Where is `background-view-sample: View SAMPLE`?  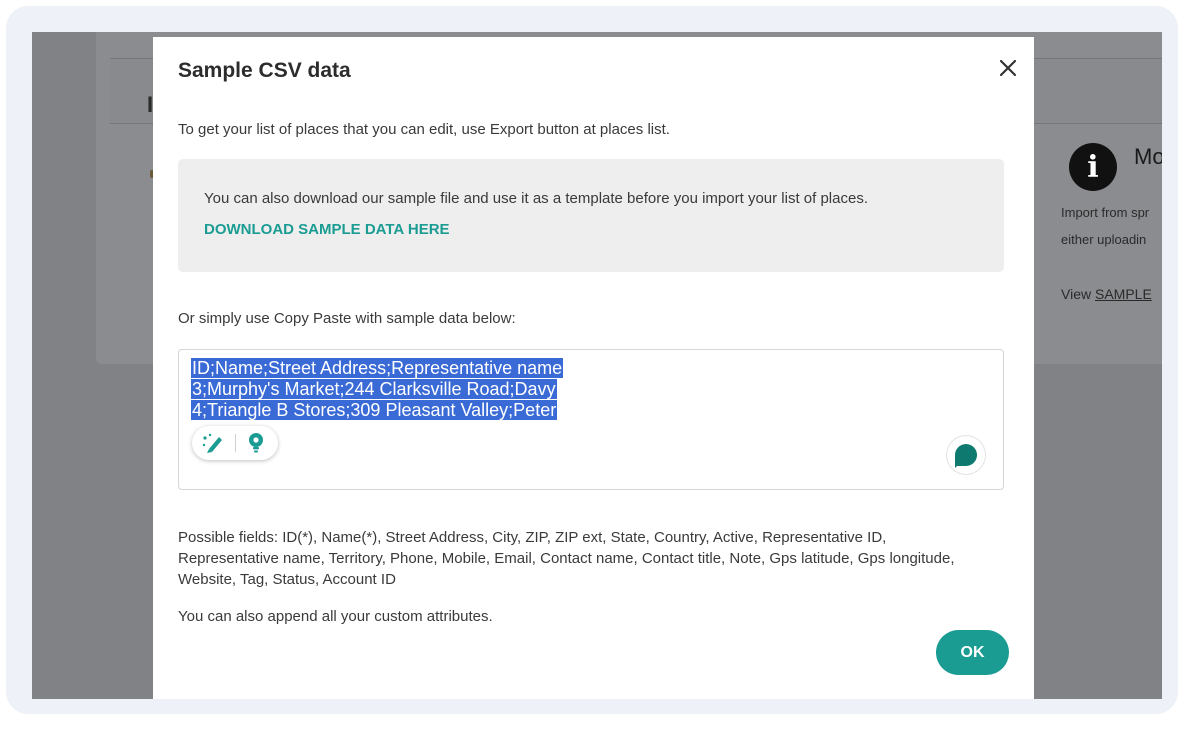
background-view-sample: View SAMPLE is located at coordinates (1106, 294).